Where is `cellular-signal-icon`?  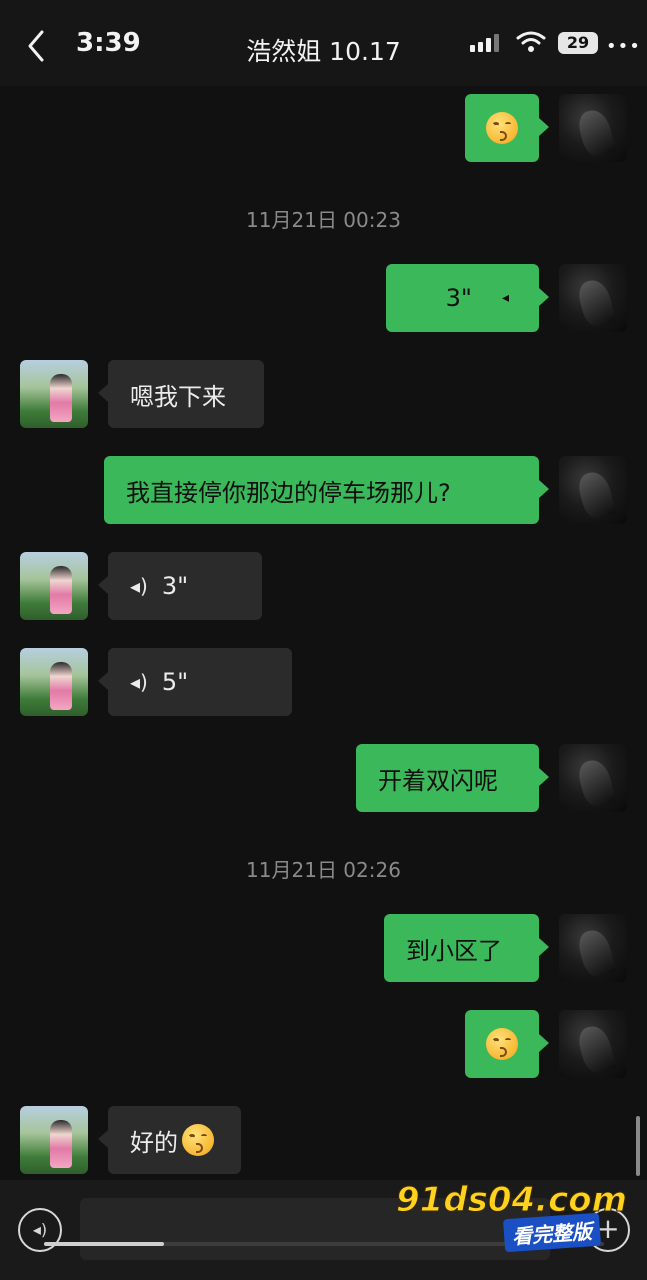
cellular-signal-icon is located at coordinates (484, 43).